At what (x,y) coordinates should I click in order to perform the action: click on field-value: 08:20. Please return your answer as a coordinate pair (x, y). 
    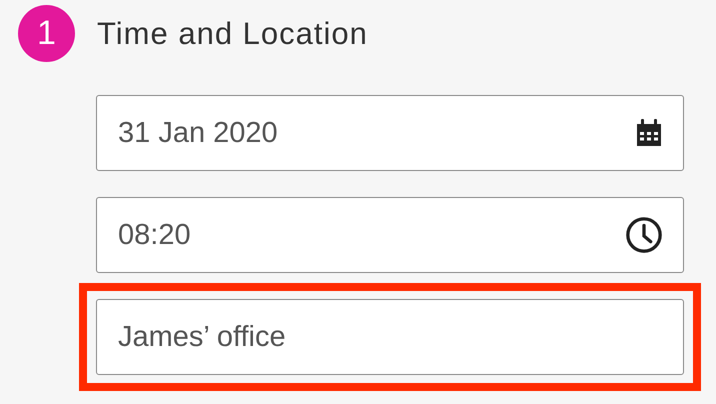
    Looking at the image, I should click on (371, 235).